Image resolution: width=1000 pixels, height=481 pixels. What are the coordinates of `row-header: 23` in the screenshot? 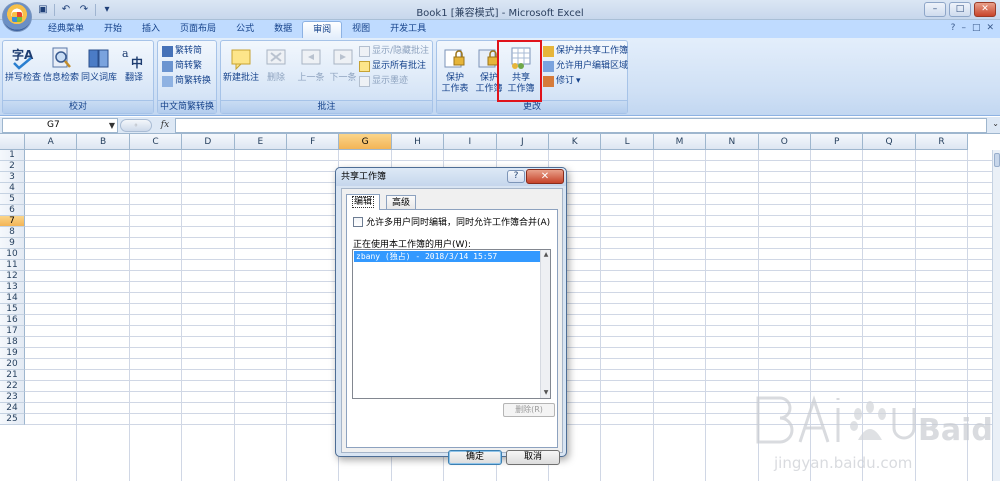 It's located at (12, 397).